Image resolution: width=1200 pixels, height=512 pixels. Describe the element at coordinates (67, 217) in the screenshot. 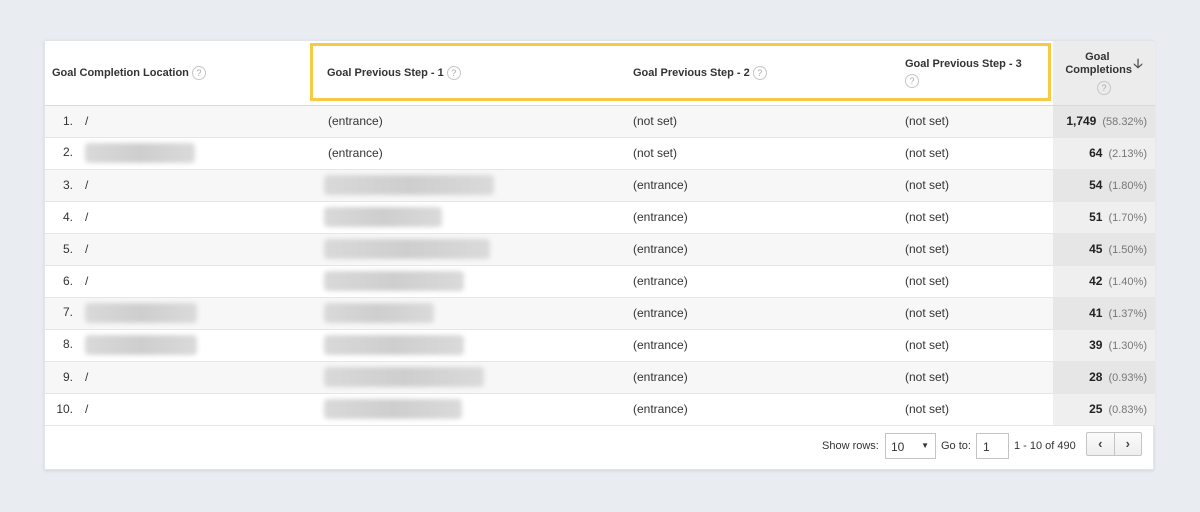

I see `row-rank: 4.` at that location.